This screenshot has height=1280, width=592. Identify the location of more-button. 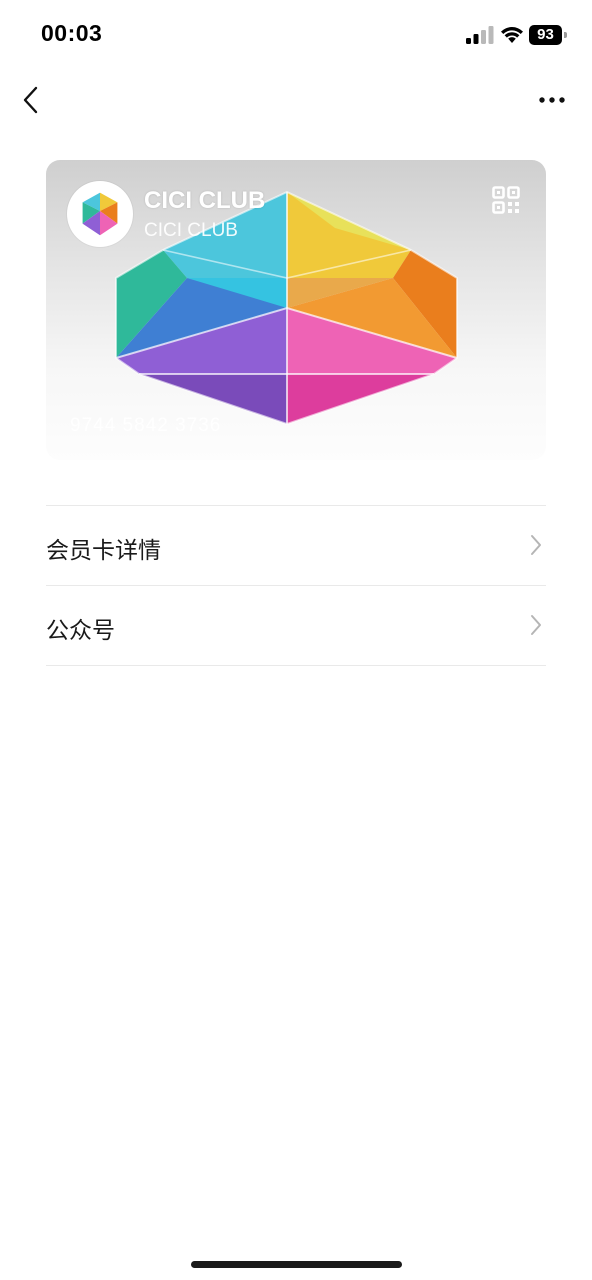
(552, 100).